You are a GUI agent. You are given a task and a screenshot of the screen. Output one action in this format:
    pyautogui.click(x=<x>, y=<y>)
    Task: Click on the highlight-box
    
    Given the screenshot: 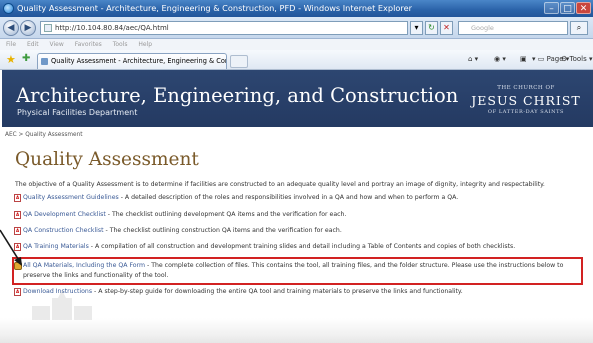 What is the action you would take?
    pyautogui.click(x=297, y=271)
    